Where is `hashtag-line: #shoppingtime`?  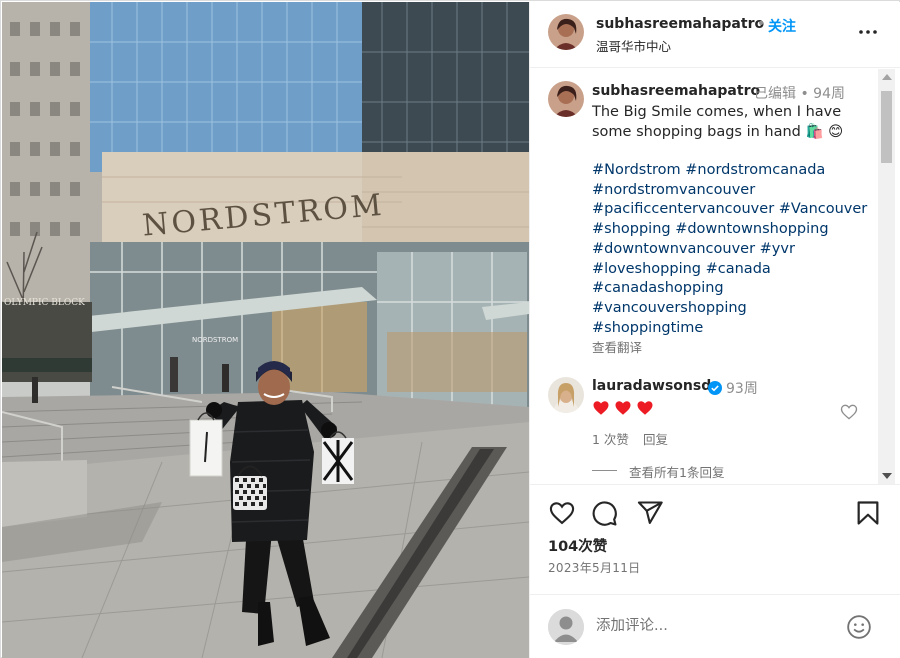
hashtag-line: #shoppingtime is located at coordinates (734, 329).